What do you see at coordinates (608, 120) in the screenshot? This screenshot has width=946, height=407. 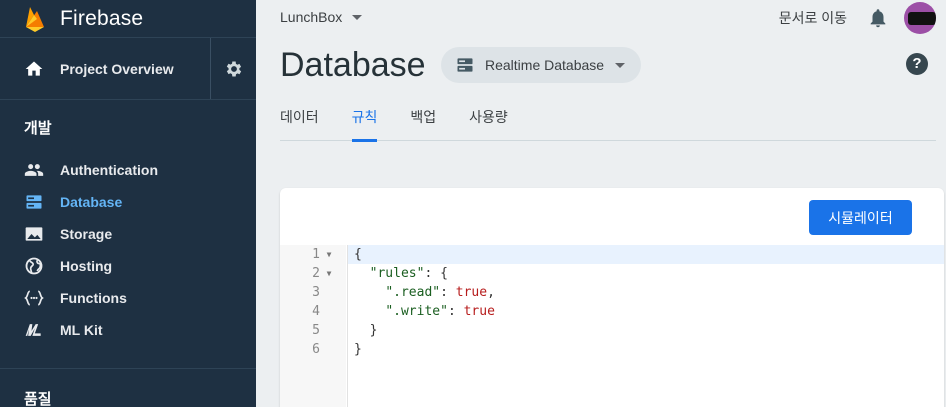 I see `tab-bar: 데이터 규칙 백업 사용량` at bounding box center [608, 120].